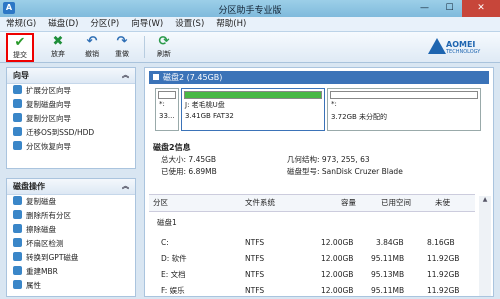 This screenshot has width=500, height=299. I want to click on redo-label: 重做, so click(122, 54).